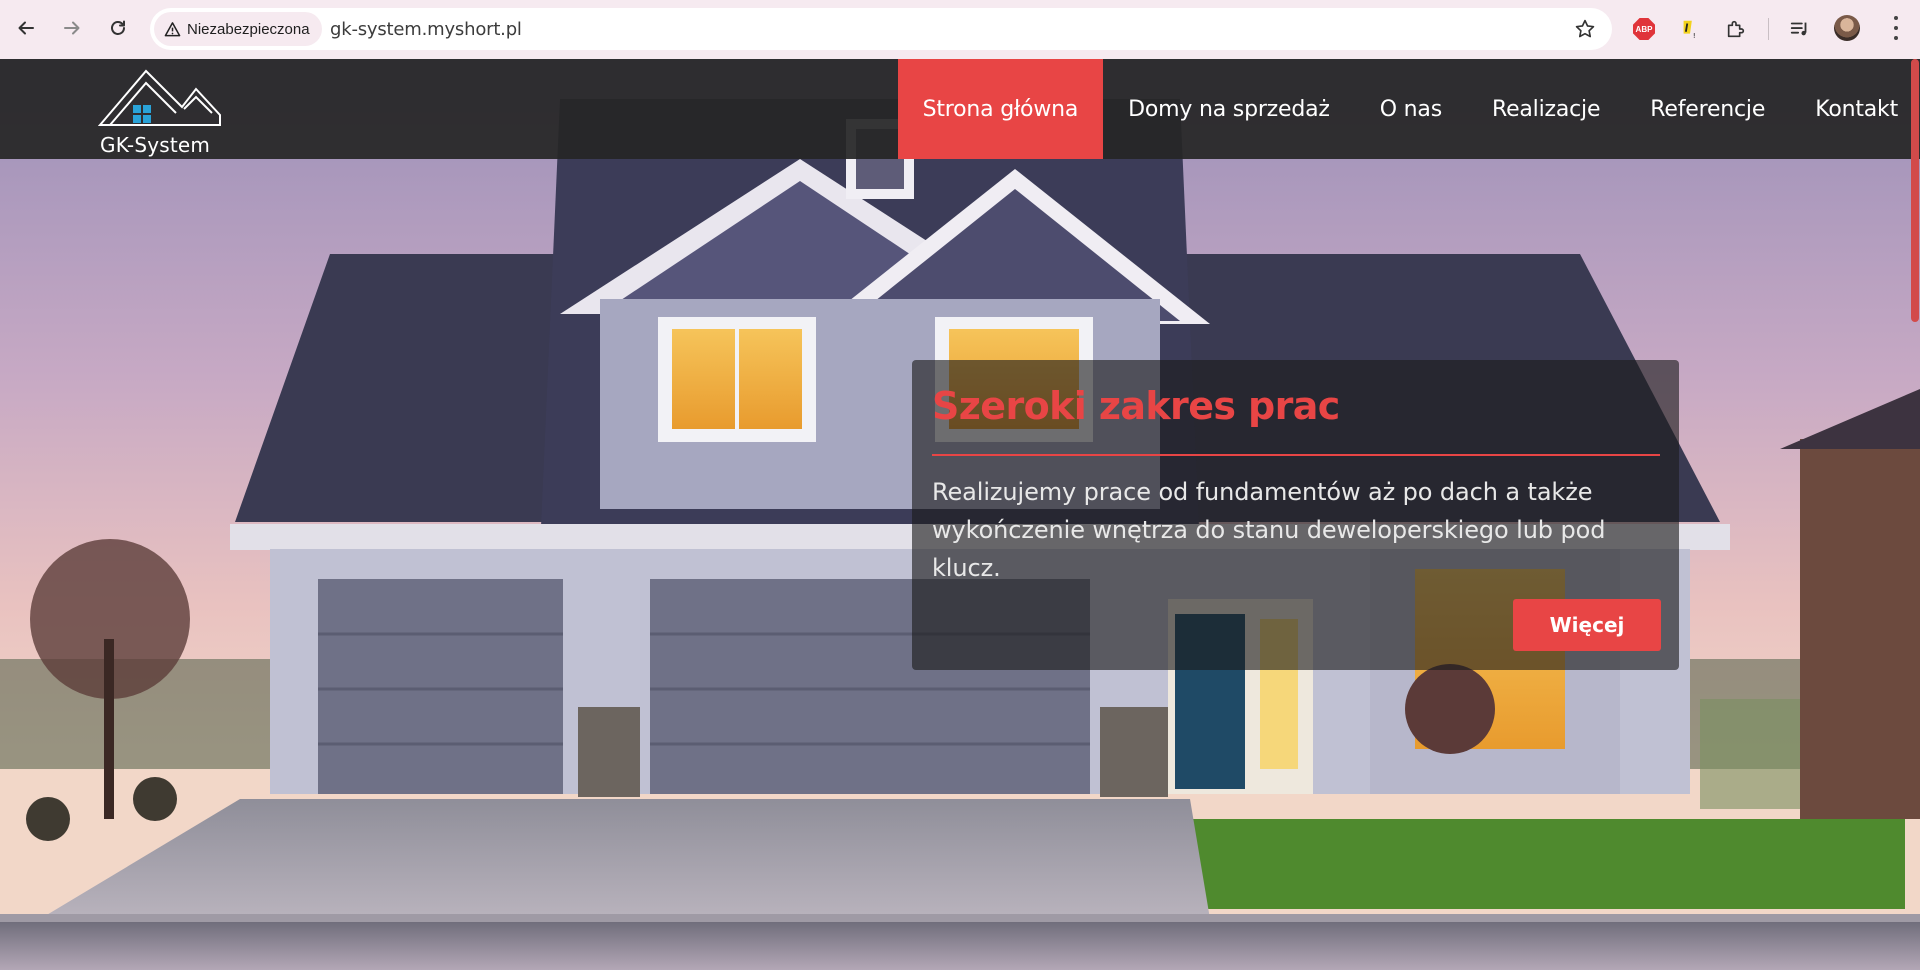 The height and width of the screenshot is (970, 1920). Describe the element at coordinates (1229, 109) in the screenshot. I see `nav-item-houses-for-sale: Domy na sprzedaż` at that location.